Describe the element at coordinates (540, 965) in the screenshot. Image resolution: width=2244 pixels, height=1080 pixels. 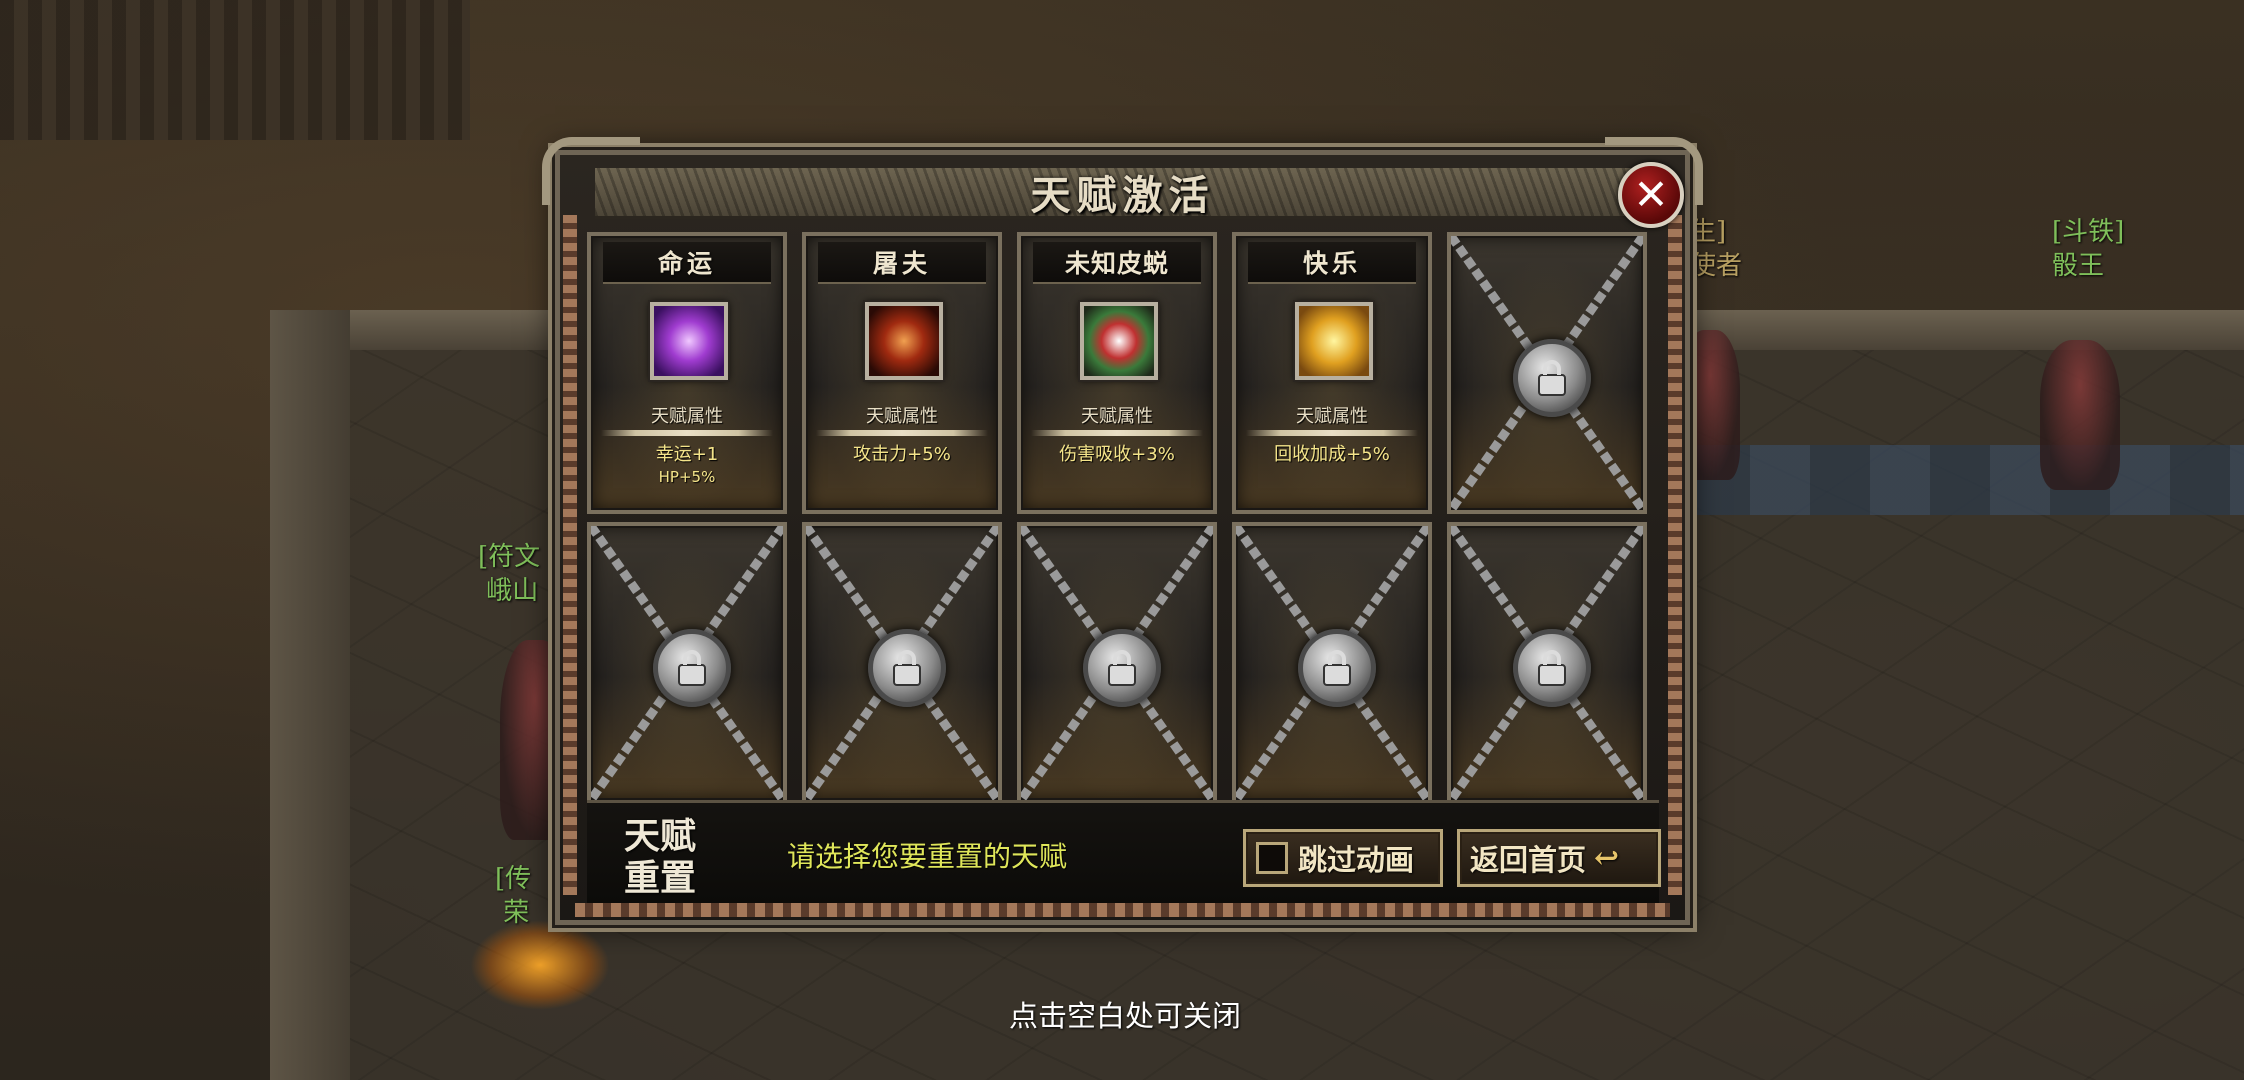
I see `spell-glow-effect` at that location.